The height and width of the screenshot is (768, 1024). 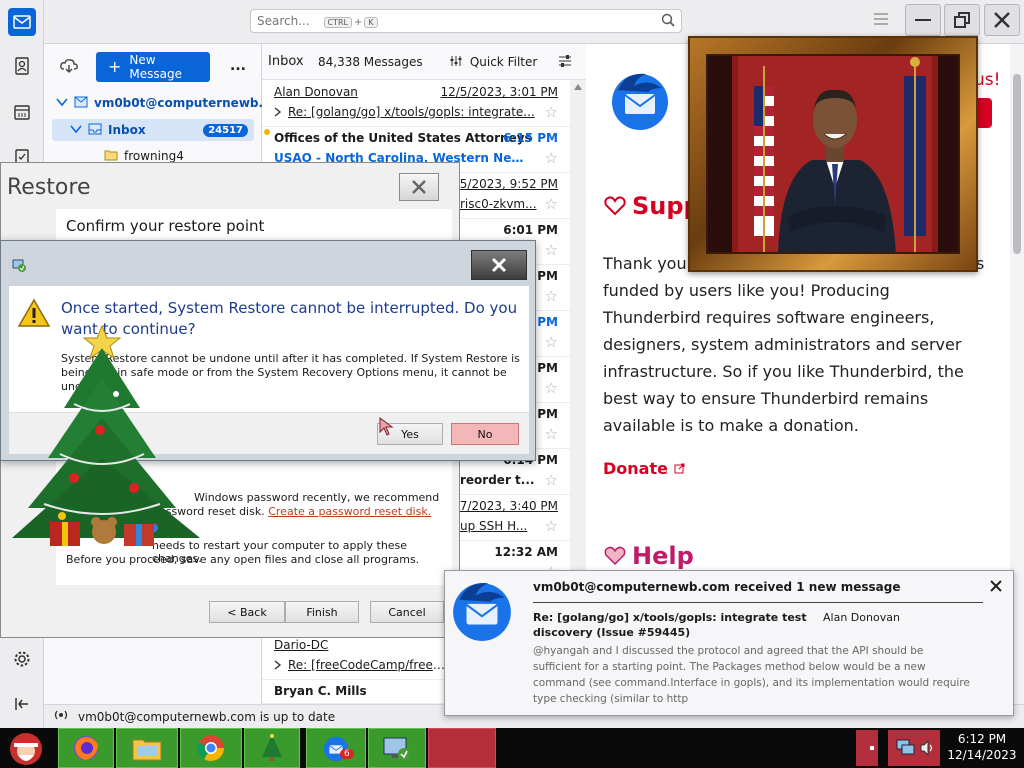 I want to click on collapse-spaces-icon, so click(x=22, y=704).